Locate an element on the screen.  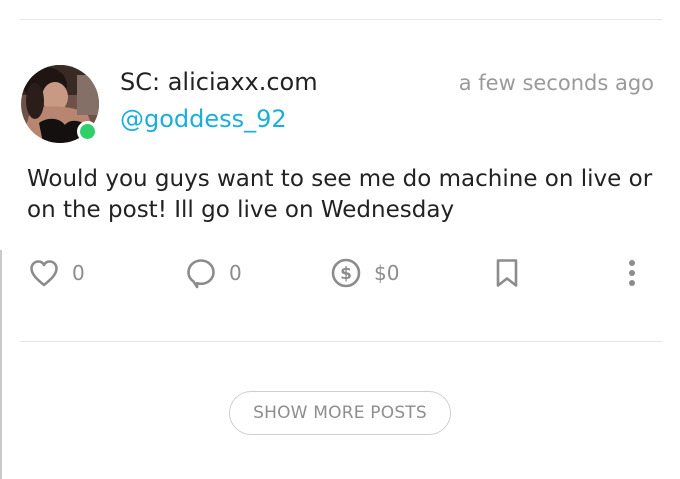
scroll-edge is located at coordinates (1, 364).